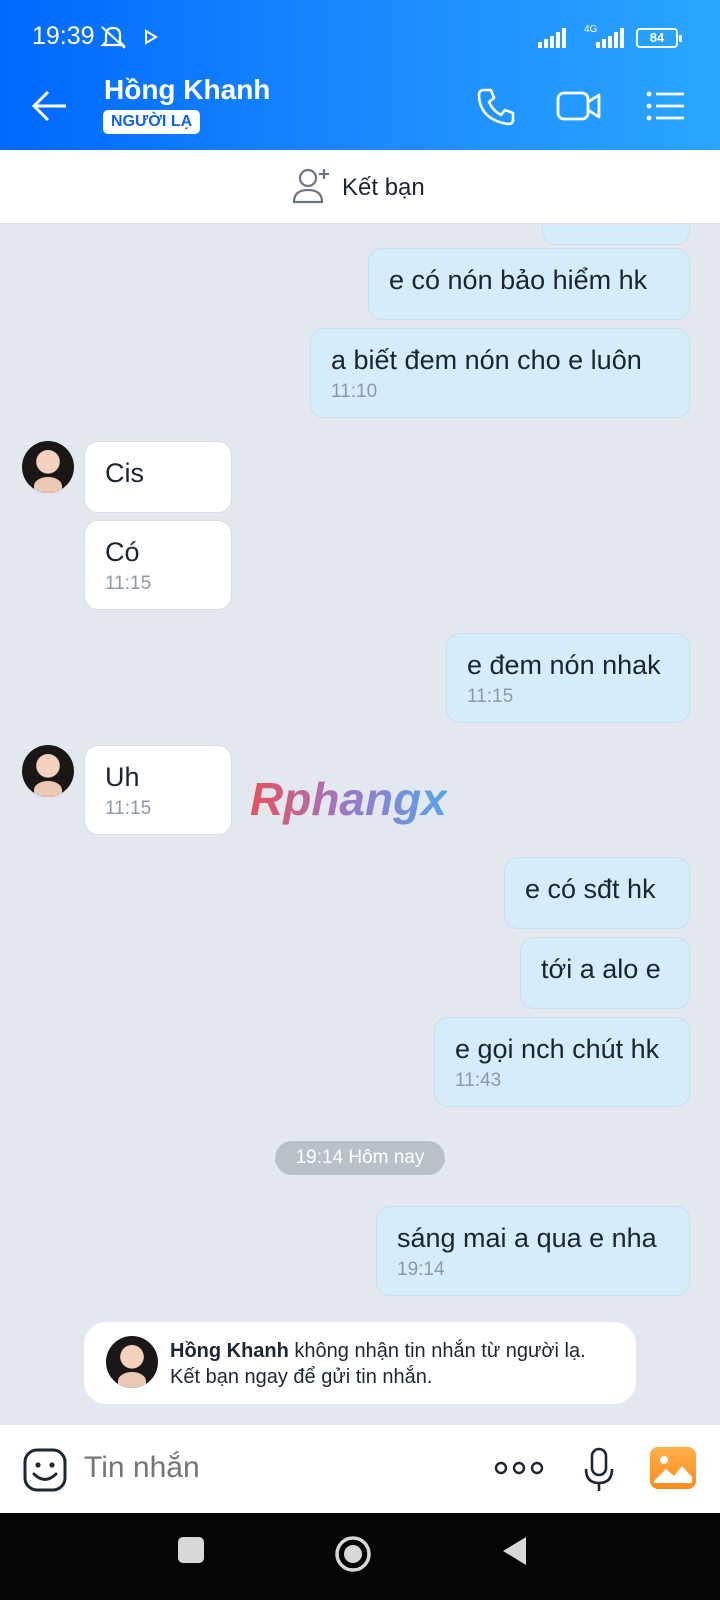 The width and height of the screenshot is (720, 1600). Describe the element at coordinates (113, 37) in the screenshot. I see `notification-muted-icon` at that location.